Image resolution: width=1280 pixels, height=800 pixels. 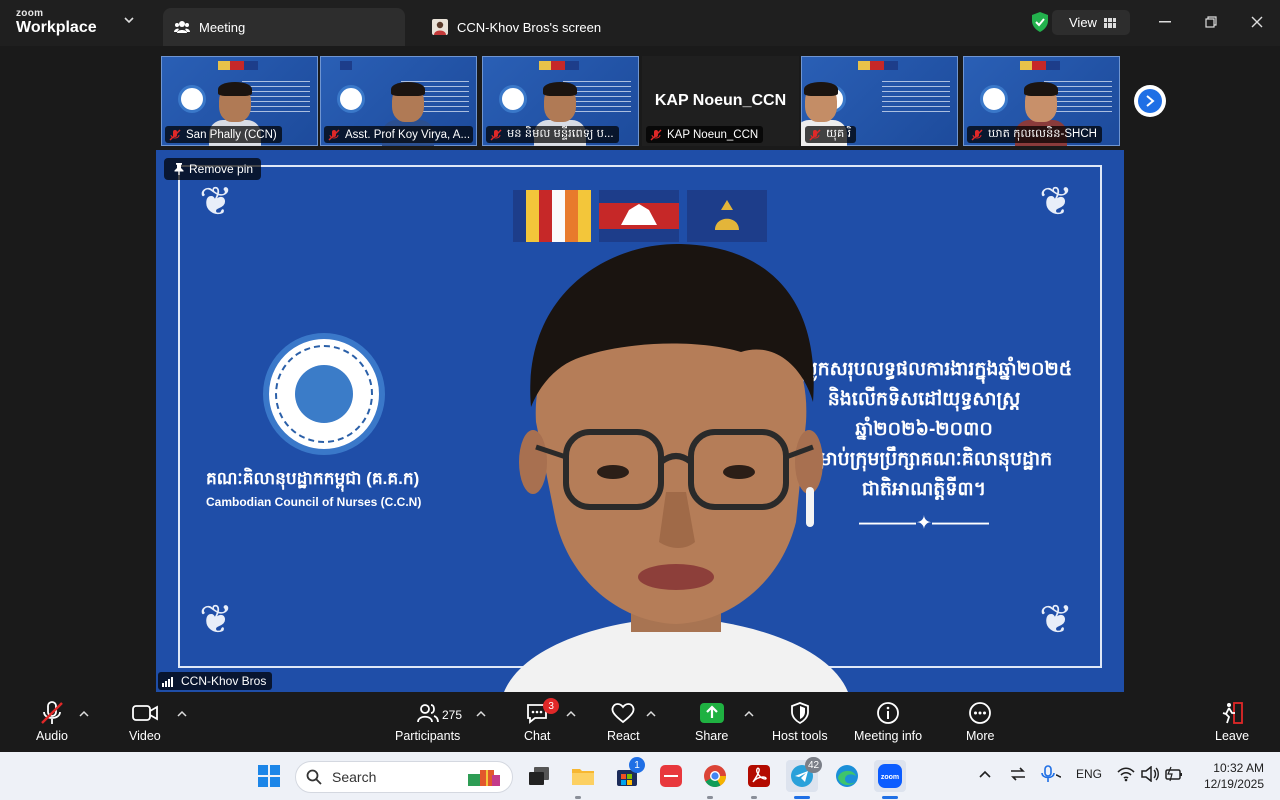 I want to click on windows-start-icon, so click(x=269, y=776).